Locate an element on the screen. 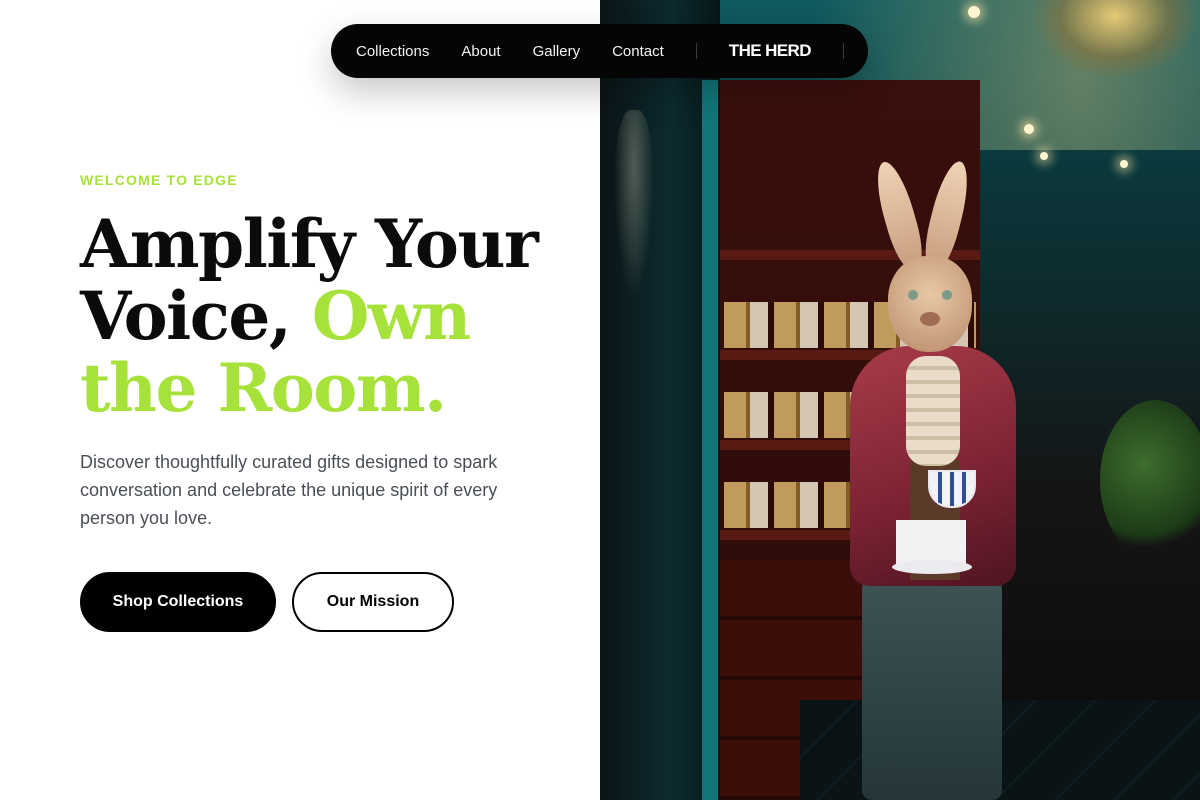 The image size is (1200, 800). door-trim is located at coordinates (710, 440).